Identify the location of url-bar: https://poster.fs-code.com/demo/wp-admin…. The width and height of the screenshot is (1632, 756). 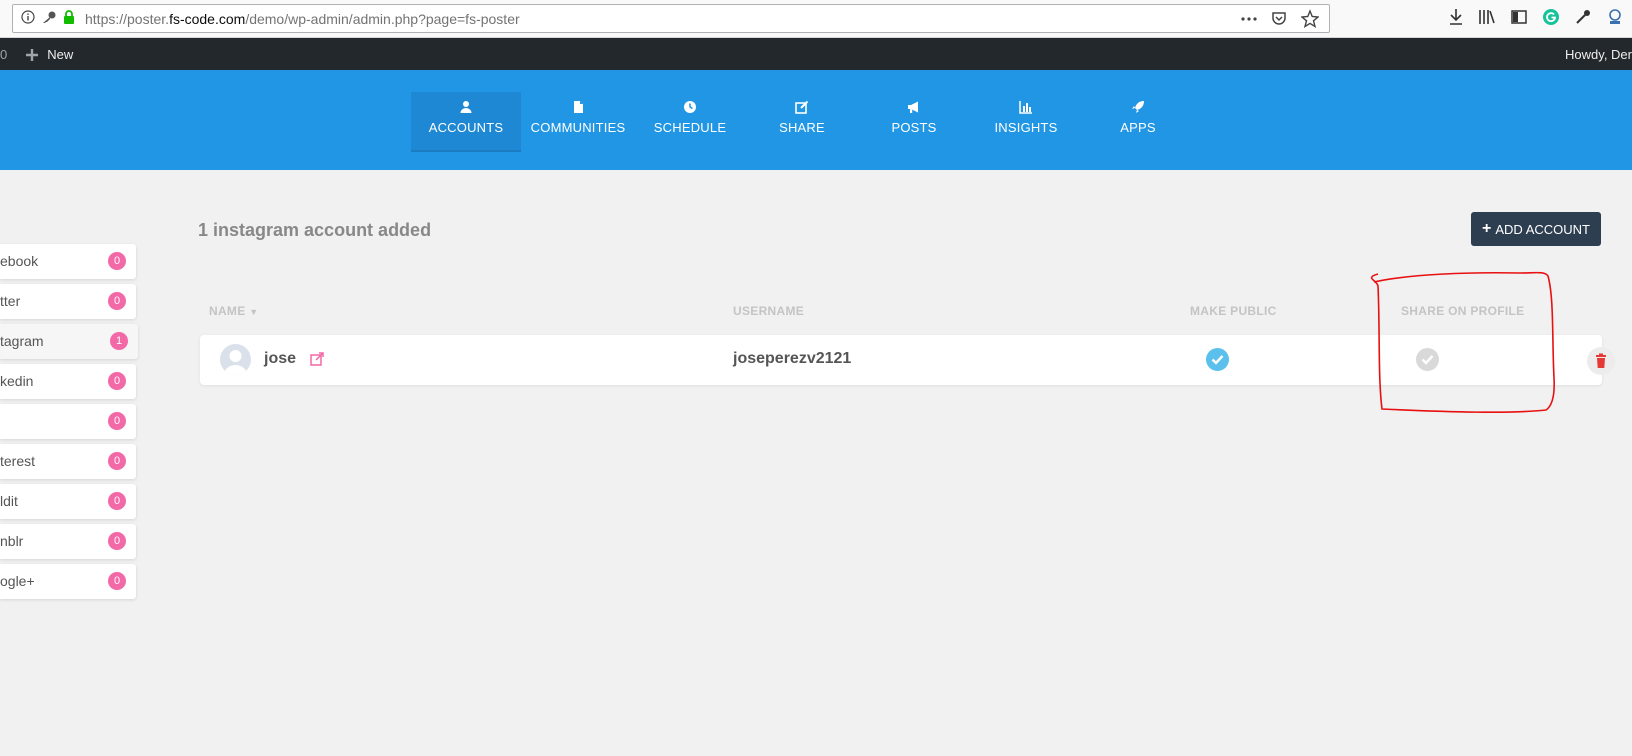
(671, 18).